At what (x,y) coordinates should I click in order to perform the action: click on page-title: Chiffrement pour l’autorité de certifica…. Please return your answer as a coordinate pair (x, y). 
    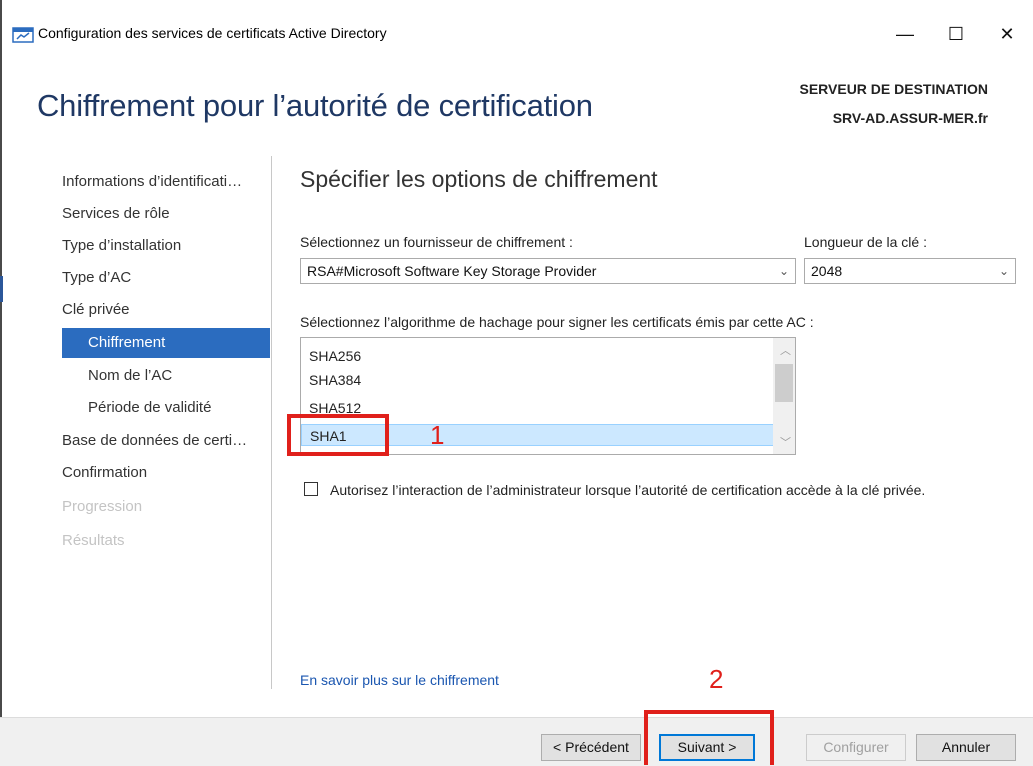
    Looking at the image, I should click on (315, 105).